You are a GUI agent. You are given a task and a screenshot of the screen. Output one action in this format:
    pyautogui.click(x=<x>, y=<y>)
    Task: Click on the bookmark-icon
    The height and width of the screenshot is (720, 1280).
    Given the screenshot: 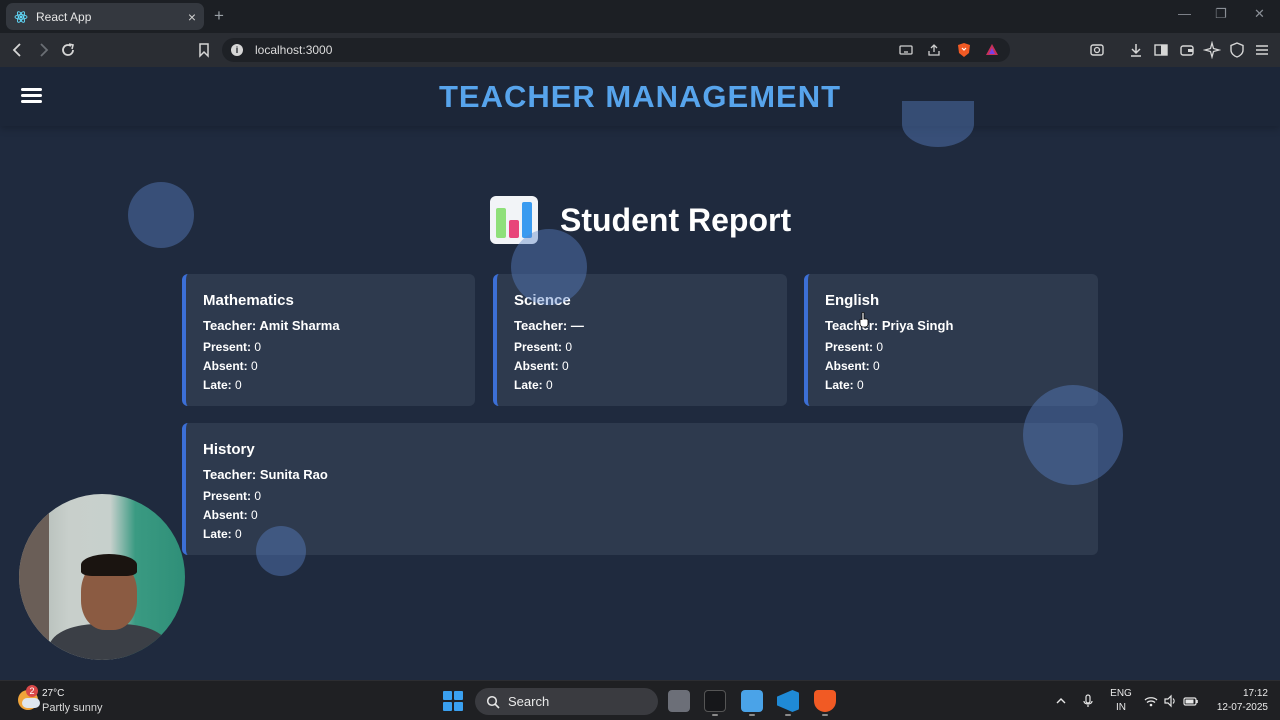 What is the action you would take?
    pyautogui.click(x=204, y=50)
    